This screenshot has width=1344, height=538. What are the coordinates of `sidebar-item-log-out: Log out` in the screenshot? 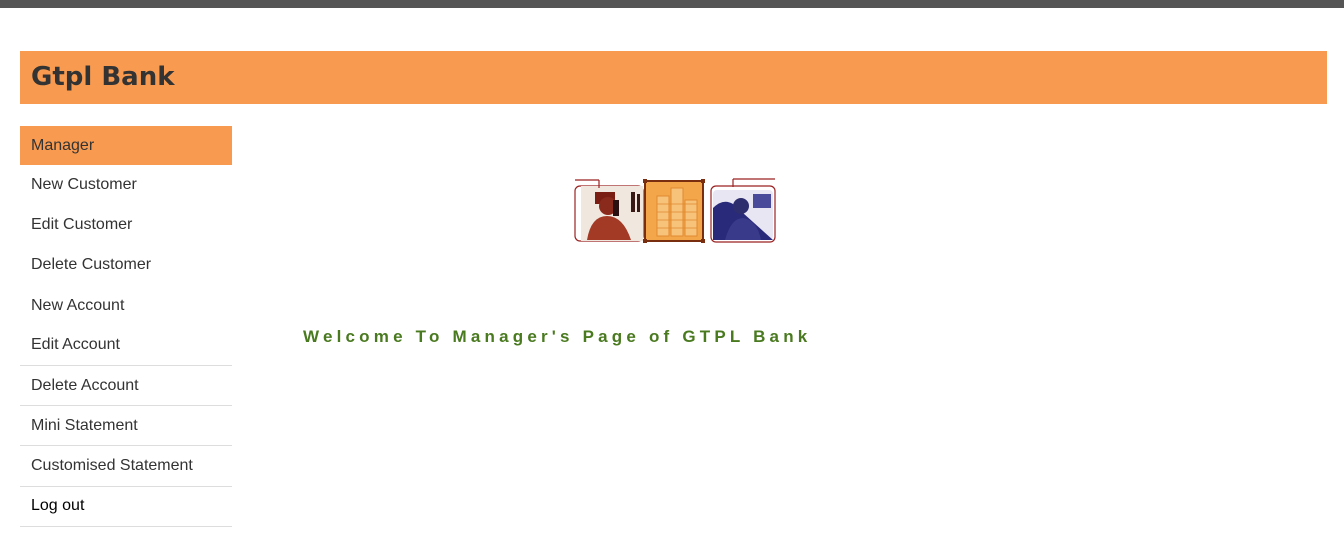 It's located at (126, 507).